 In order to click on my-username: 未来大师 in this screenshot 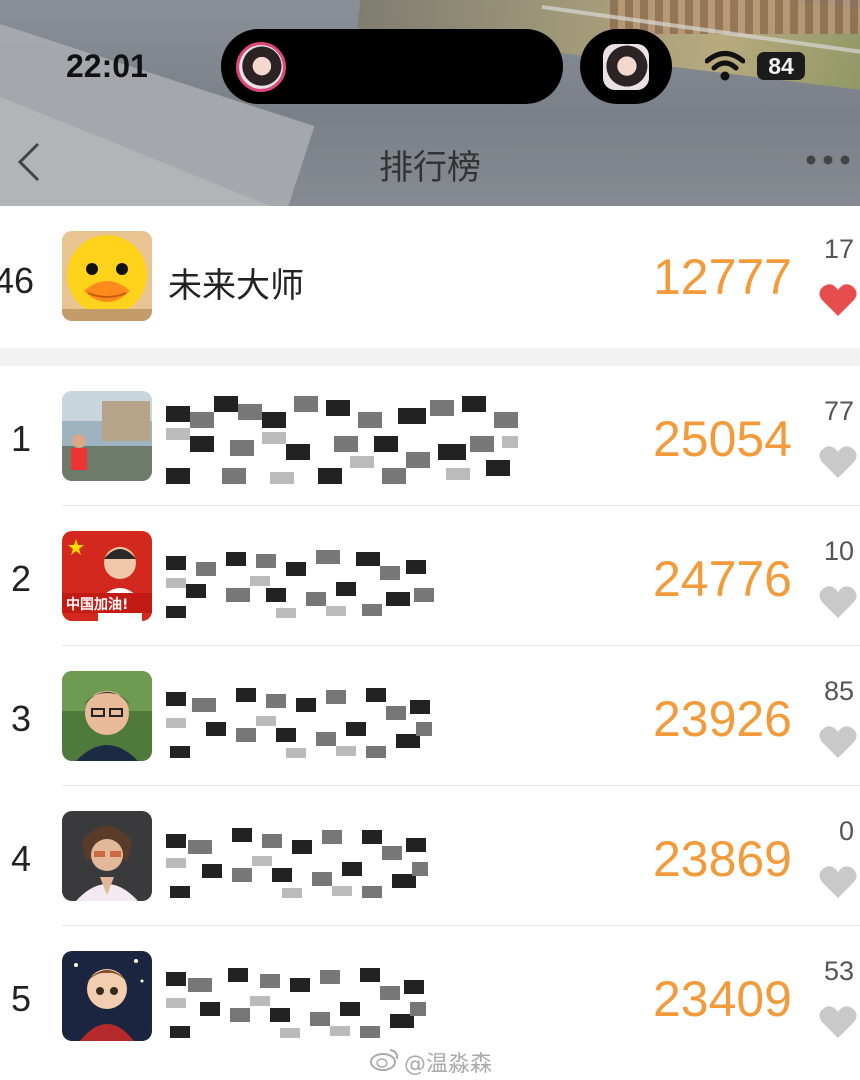, I will do `click(236, 286)`.